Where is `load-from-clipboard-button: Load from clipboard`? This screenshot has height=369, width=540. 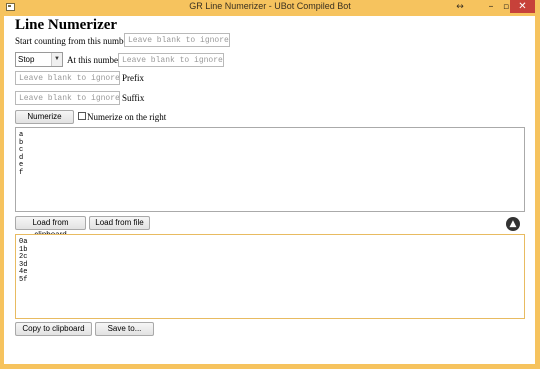
load-from-clipboard-button: Load from clipboard is located at coordinates (50, 227).